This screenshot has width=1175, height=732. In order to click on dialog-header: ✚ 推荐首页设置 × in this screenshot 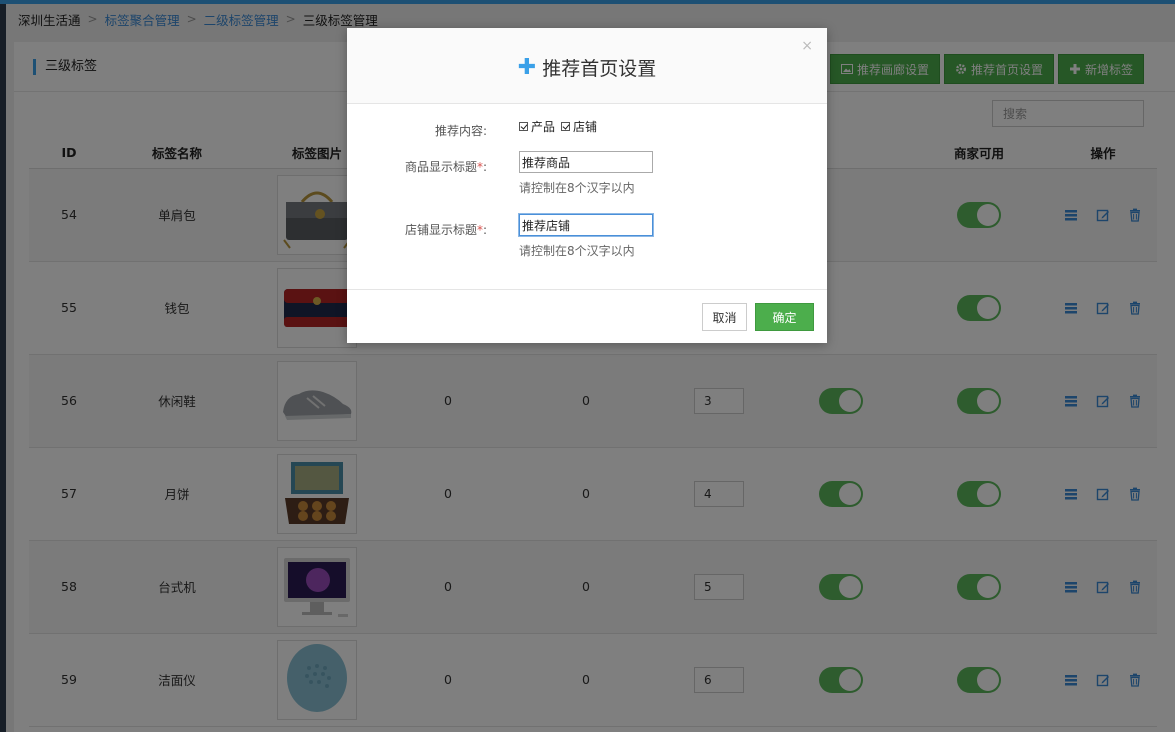, I will do `click(587, 66)`.